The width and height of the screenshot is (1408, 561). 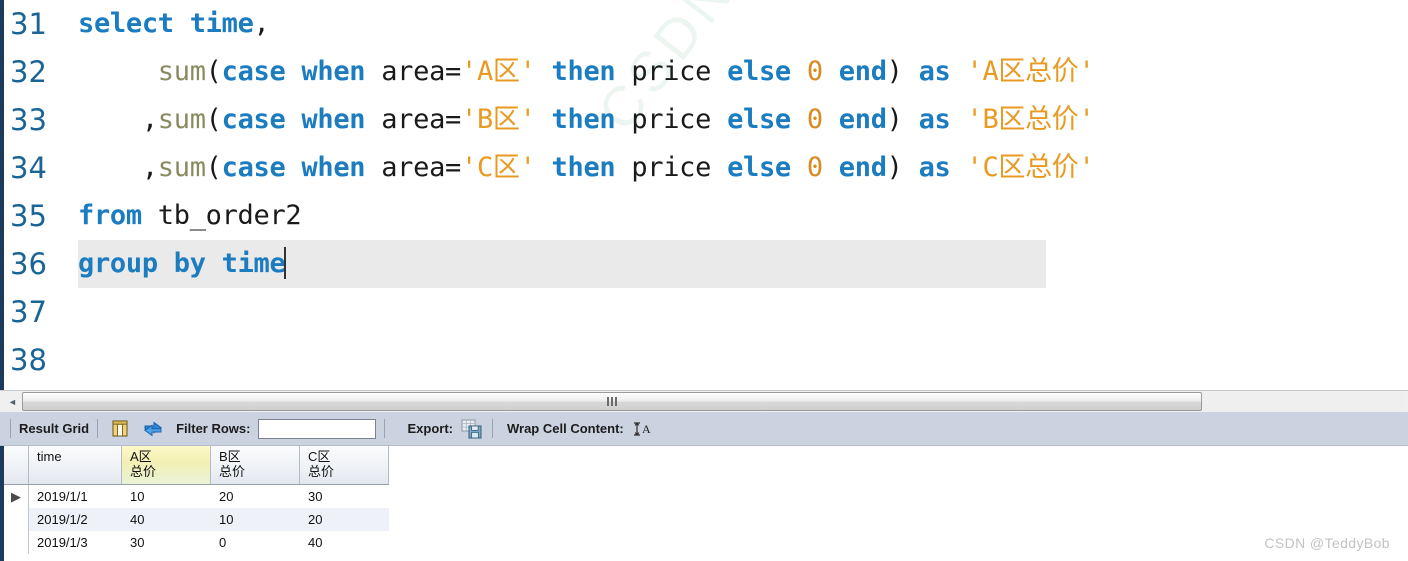 I want to click on refresh-arrows-icon, so click(x=153, y=429).